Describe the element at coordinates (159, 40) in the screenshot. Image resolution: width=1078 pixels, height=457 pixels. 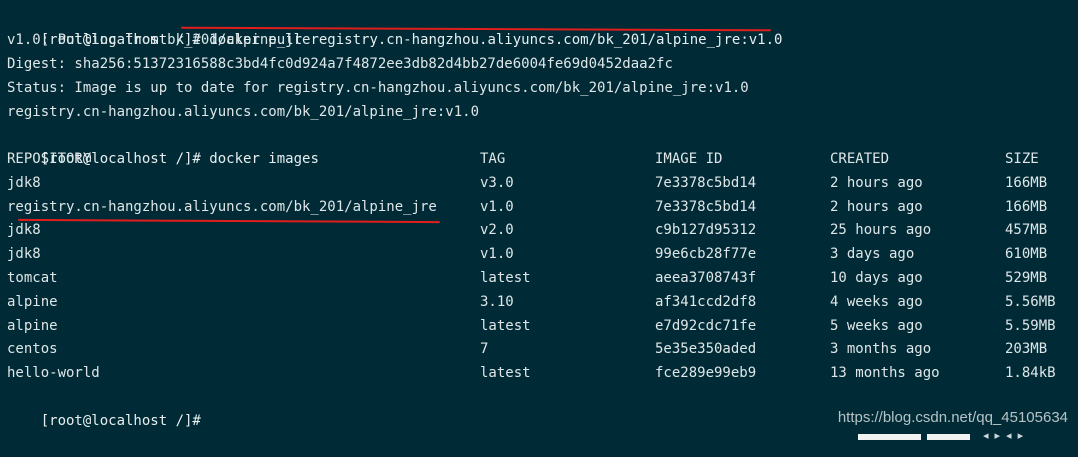
I see `terminal-line-output: v1.0: Pulling from bk_201/alpine_jre` at that location.